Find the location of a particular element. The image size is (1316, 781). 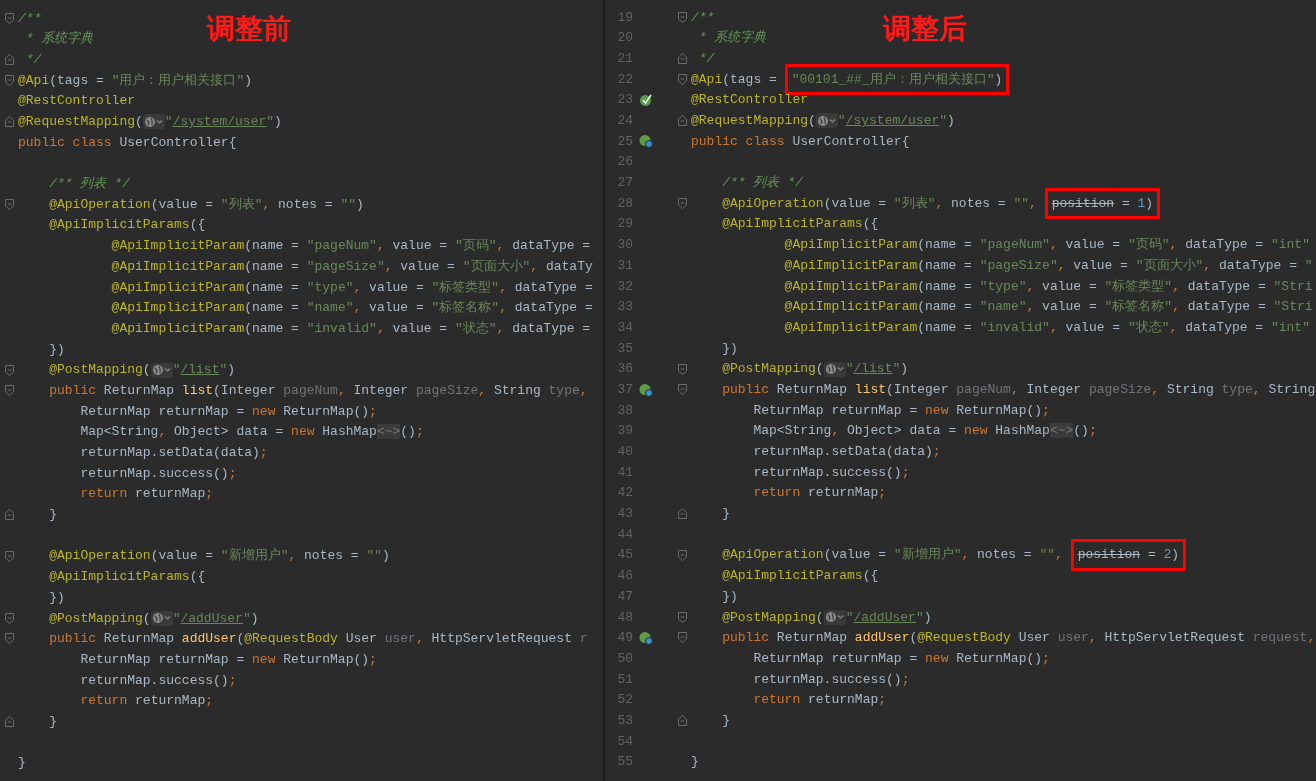

code-text: @ApiImplicitParam(name = "type", value = "标签类型", dataType = is located at coordinates (351, 287).